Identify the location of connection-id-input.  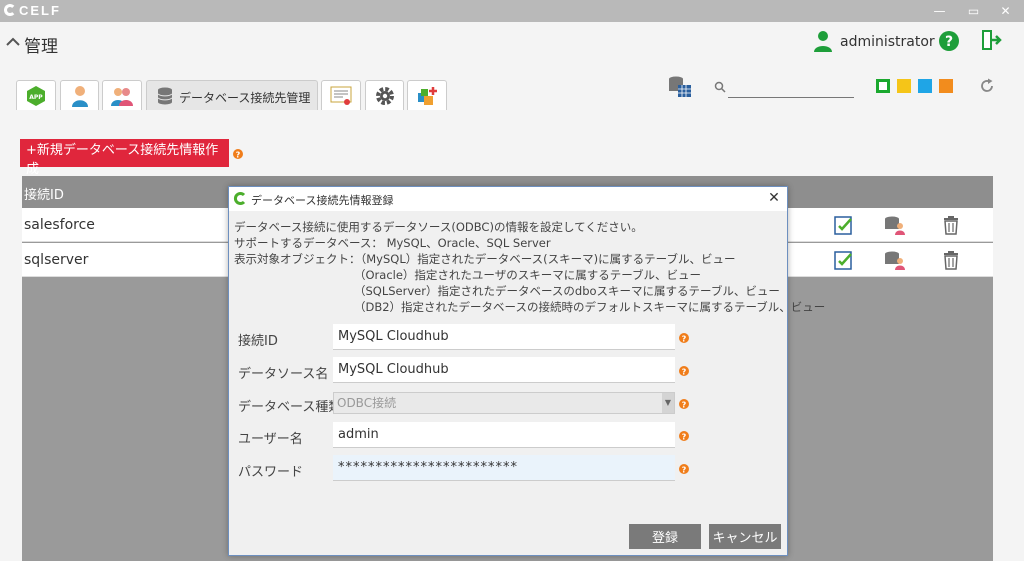
(504, 337).